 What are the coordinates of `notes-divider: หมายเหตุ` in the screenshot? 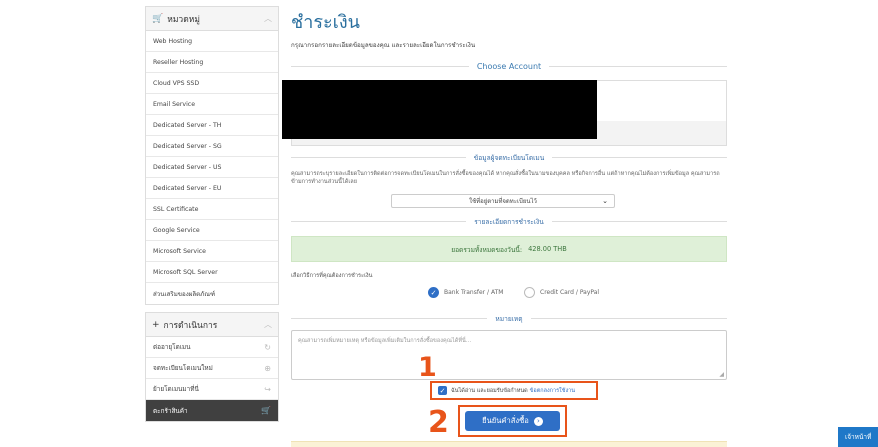 It's located at (509, 318).